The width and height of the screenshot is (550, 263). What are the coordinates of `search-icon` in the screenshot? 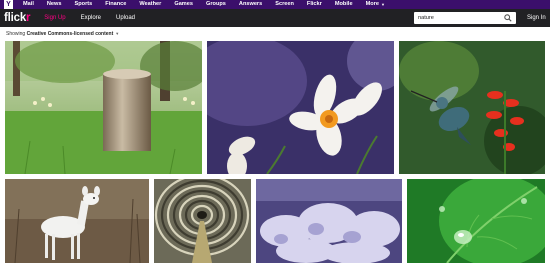 It's located at (508, 18).